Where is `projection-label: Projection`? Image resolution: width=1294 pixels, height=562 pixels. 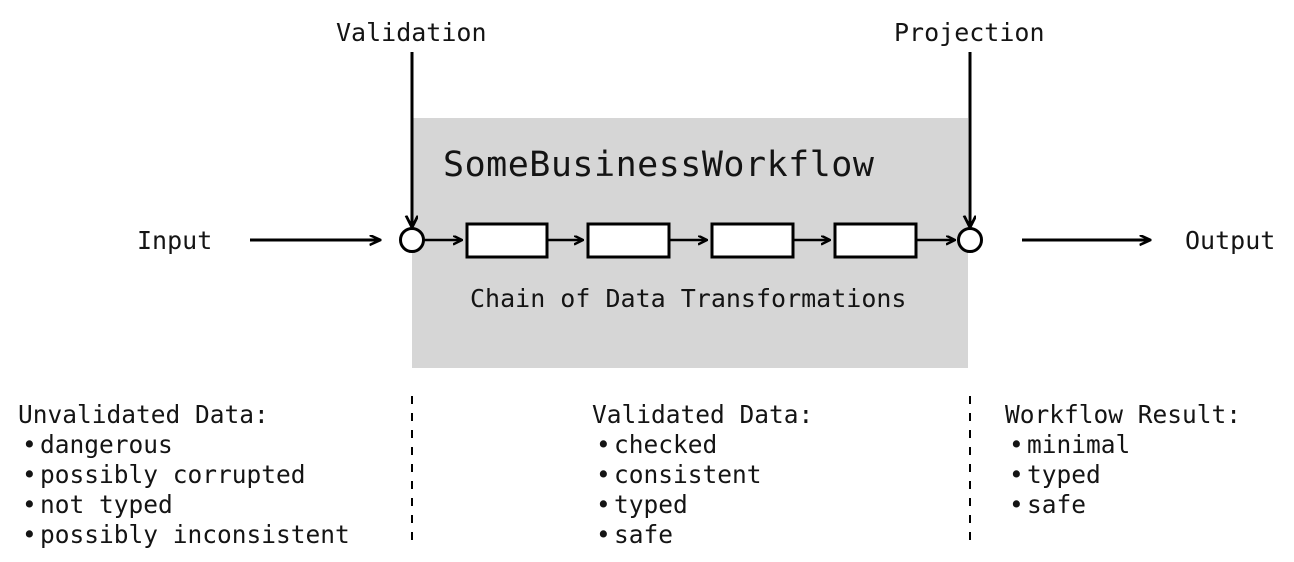 projection-label: Projection is located at coordinates (969, 32).